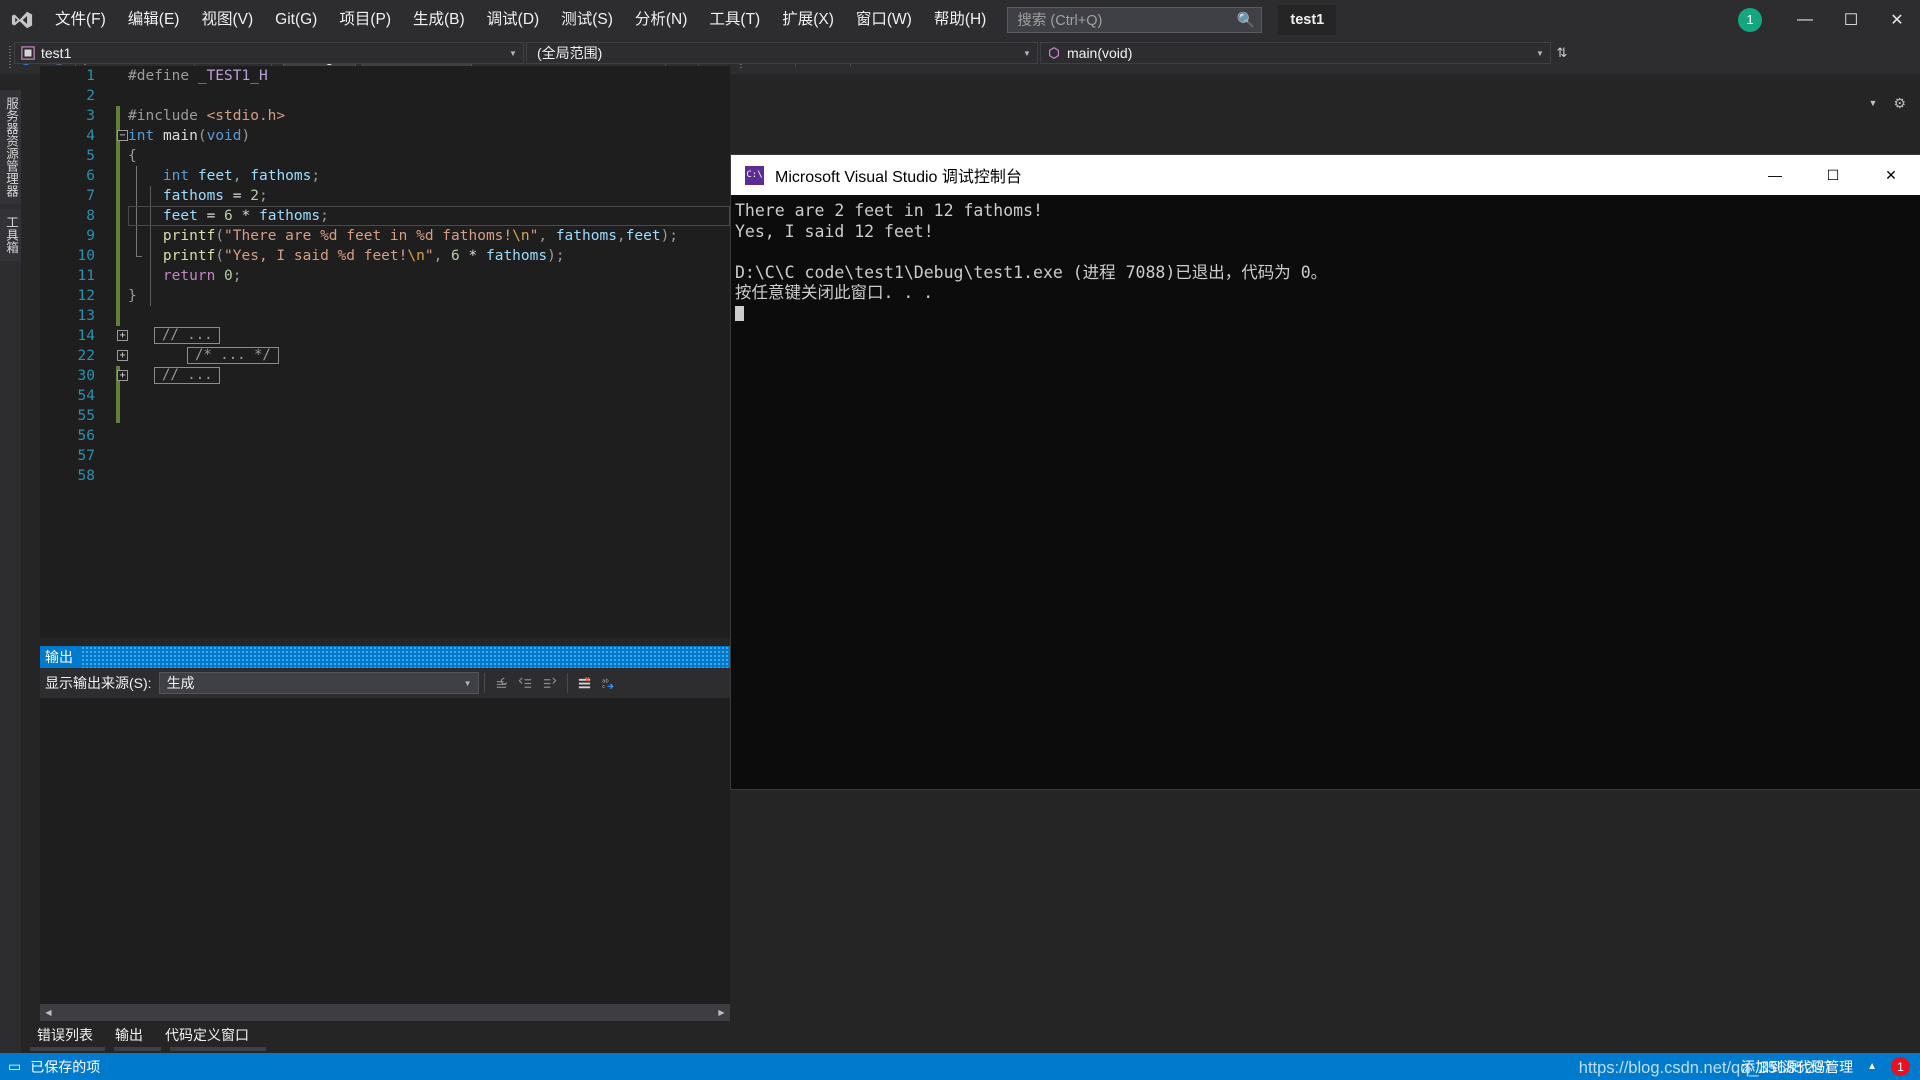 The image size is (1920, 1080). I want to click on method-icon, so click(1054, 53).